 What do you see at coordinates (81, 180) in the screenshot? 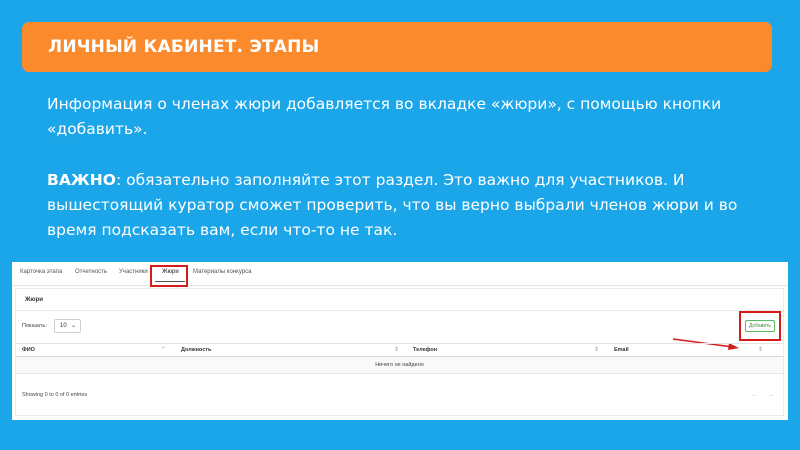
I see `important-label: ВАЖНО` at bounding box center [81, 180].